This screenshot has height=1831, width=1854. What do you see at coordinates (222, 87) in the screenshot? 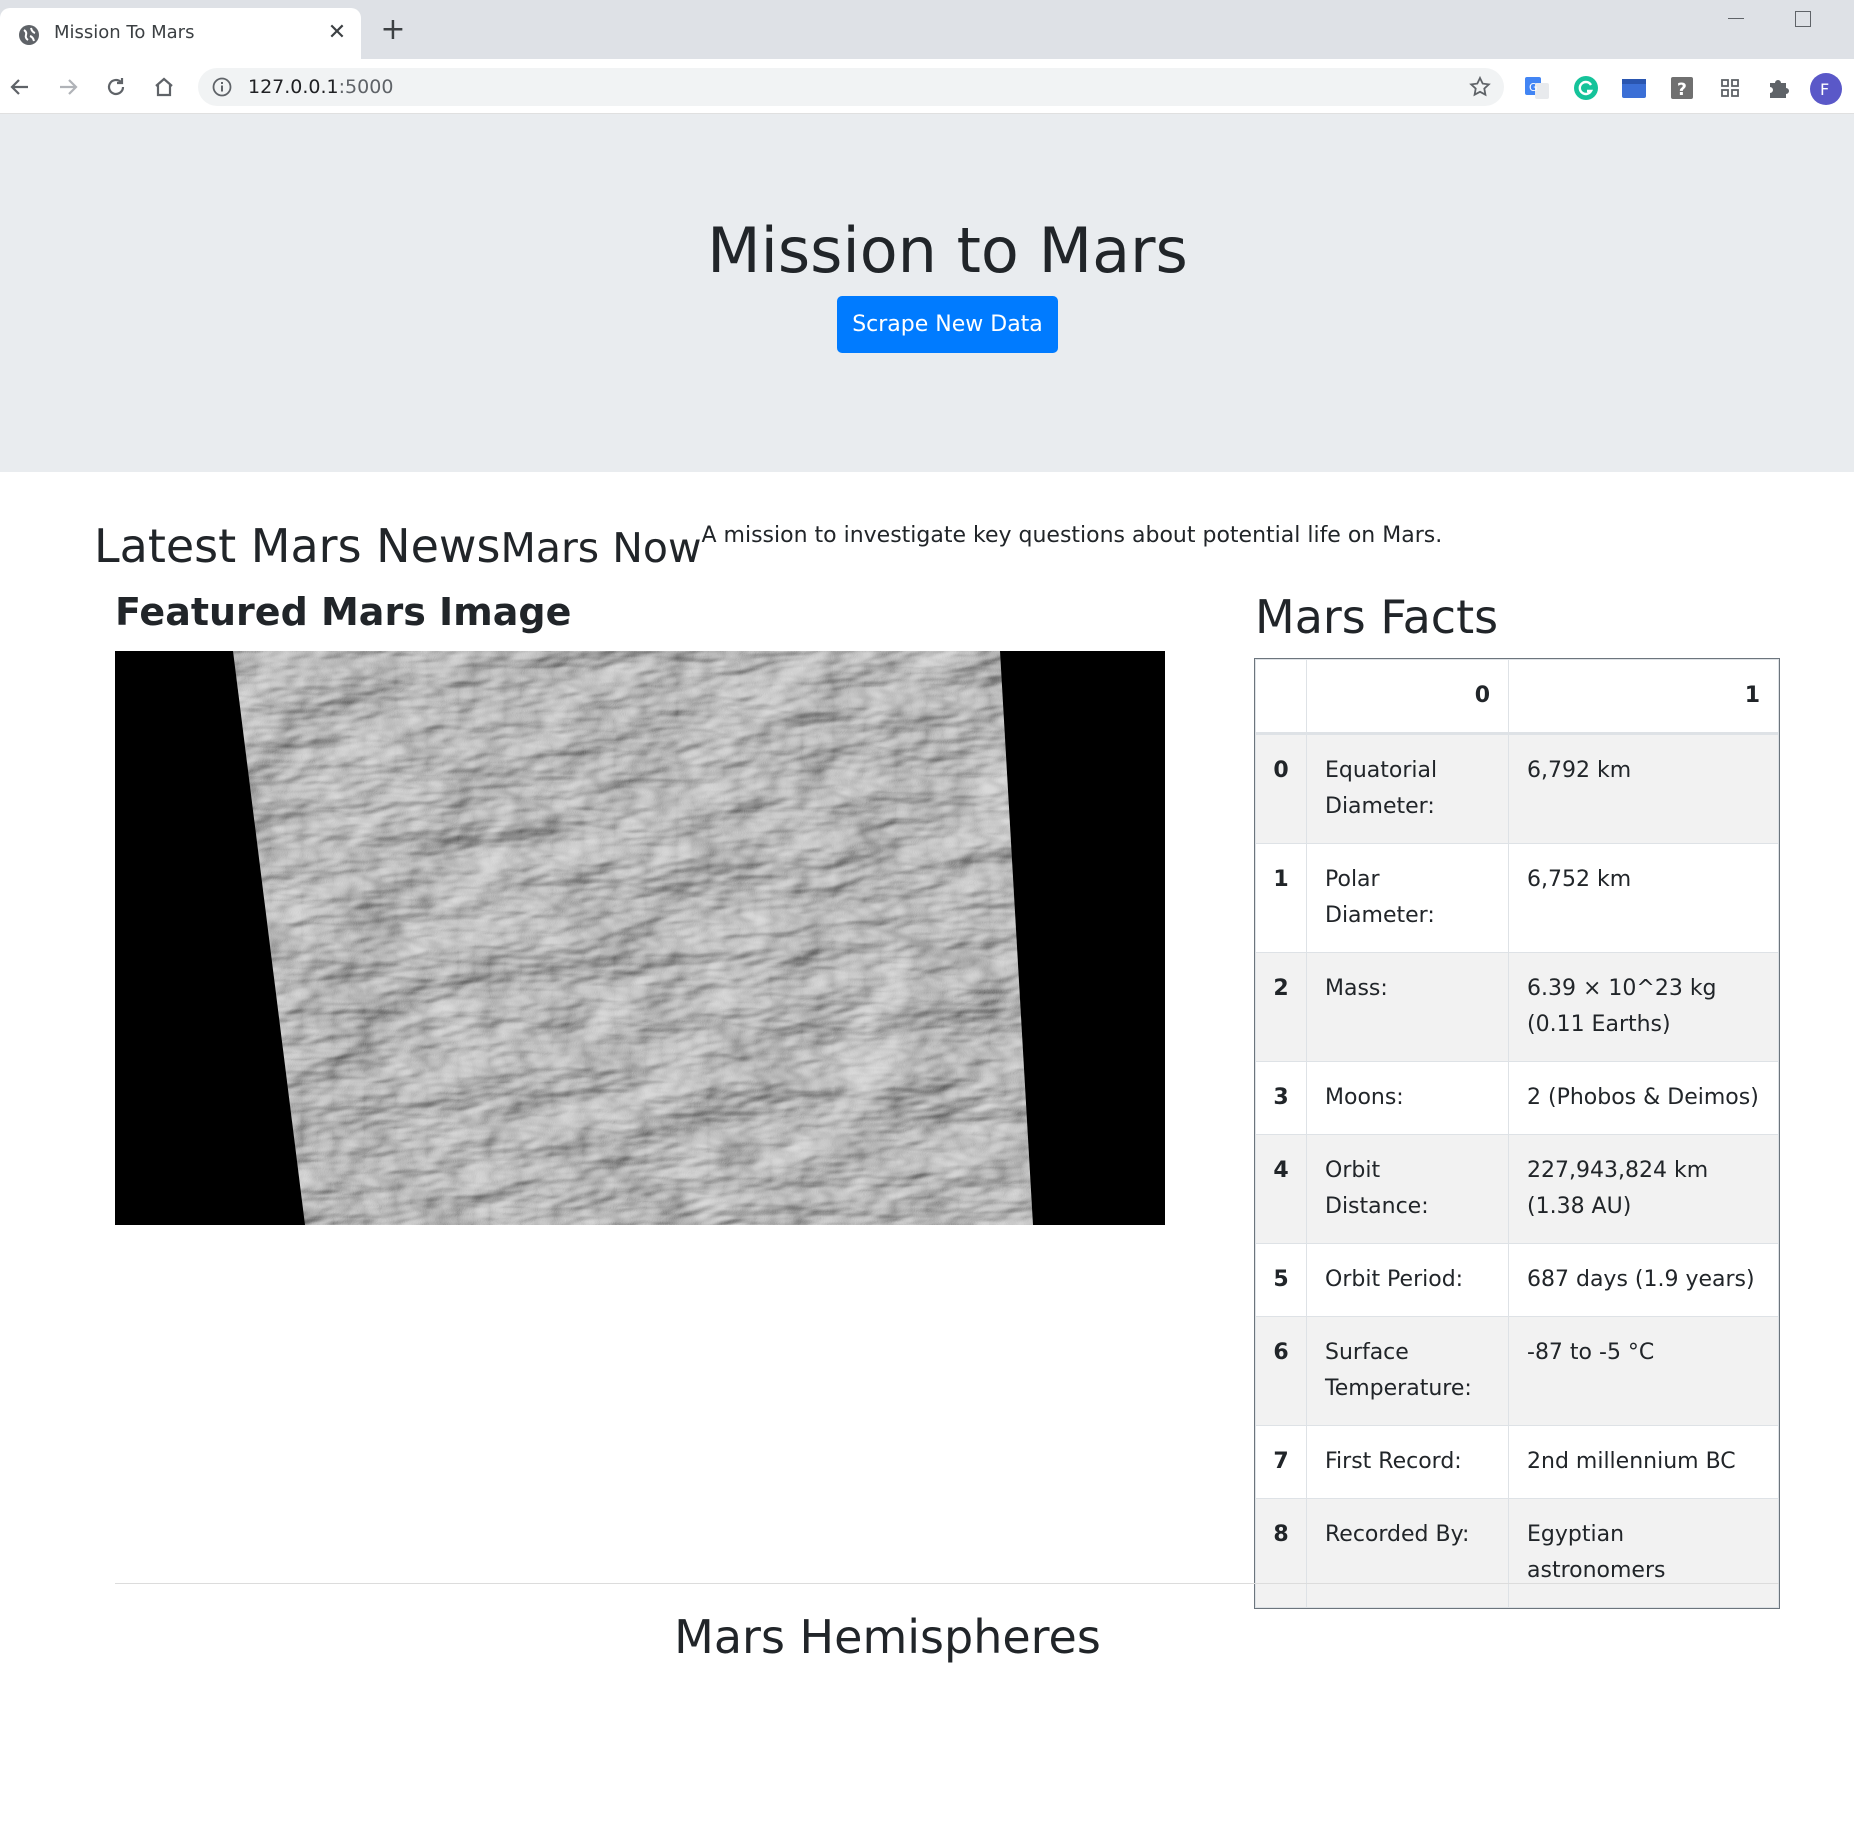
I see `info-icon` at bounding box center [222, 87].